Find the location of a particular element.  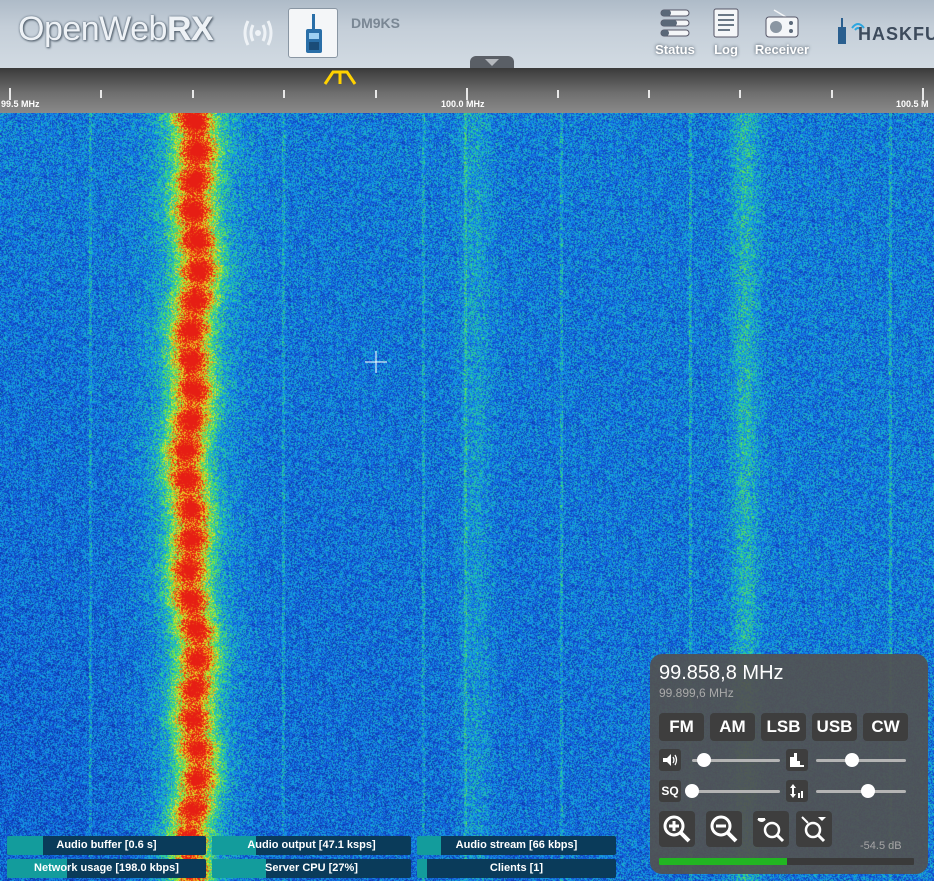

audio-buffer-bar: Audio buffer [0.6 s] is located at coordinates (106, 845).